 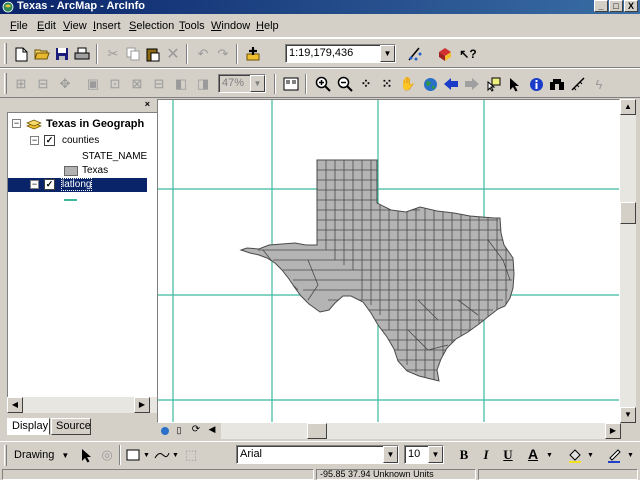 What do you see at coordinates (533, 454) in the screenshot?
I see `font-color-button: A` at bounding box center [533, 454].